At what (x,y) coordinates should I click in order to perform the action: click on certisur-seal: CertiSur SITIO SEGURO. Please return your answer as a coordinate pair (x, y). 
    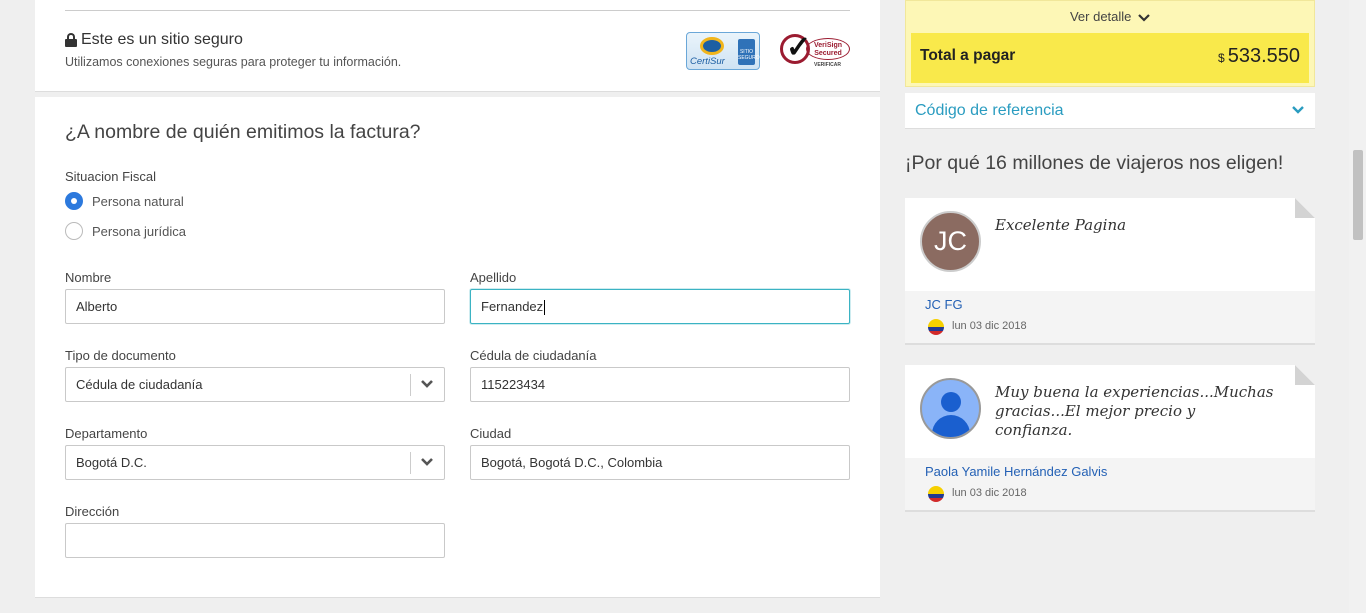
    Looking at the image, I should click on (723, 51).